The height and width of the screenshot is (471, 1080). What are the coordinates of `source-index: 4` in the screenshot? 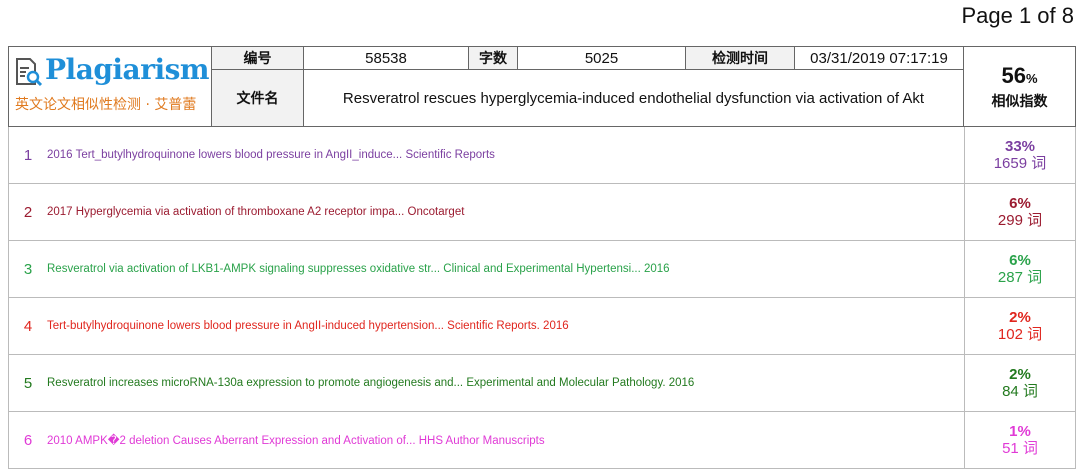 It's located at (28, 326).